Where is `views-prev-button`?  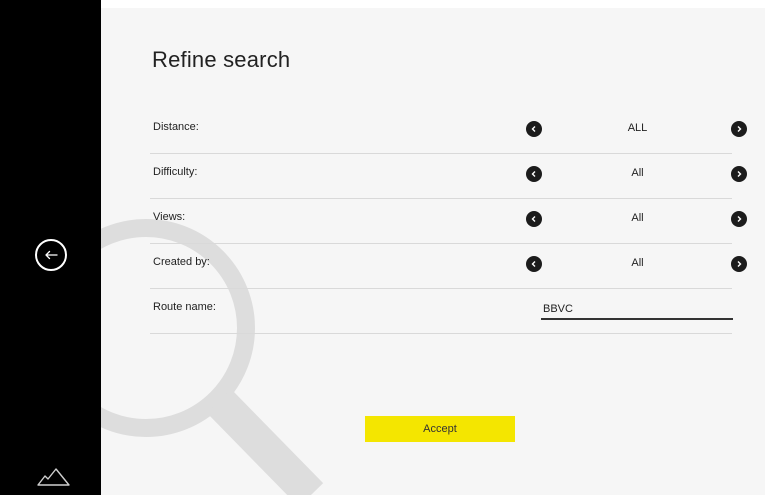
views-prev-button is located at coordinates (534, 219).